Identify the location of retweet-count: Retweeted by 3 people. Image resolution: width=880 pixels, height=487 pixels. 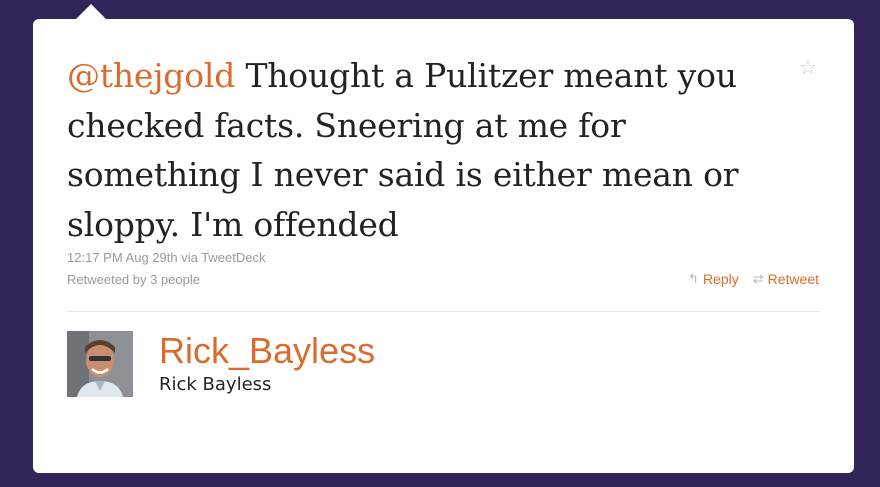
(133, 279).